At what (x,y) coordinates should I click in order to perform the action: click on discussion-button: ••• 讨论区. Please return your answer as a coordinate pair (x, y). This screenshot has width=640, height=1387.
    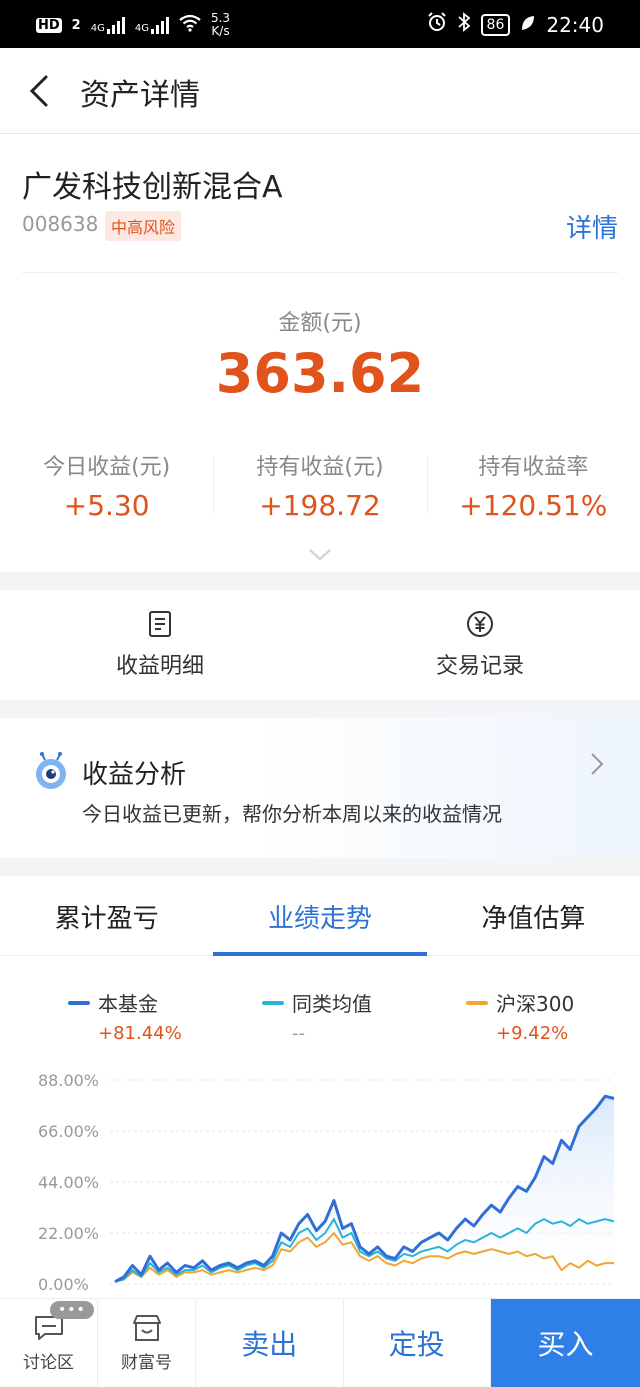
    Looking at the image, I should click on (49, 1343).